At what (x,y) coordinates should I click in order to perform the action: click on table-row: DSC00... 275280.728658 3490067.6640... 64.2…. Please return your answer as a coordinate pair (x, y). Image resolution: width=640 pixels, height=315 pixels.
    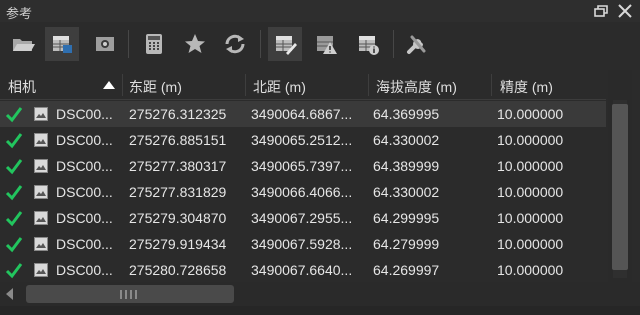
    Looking at the image, I should click on (303, 269).